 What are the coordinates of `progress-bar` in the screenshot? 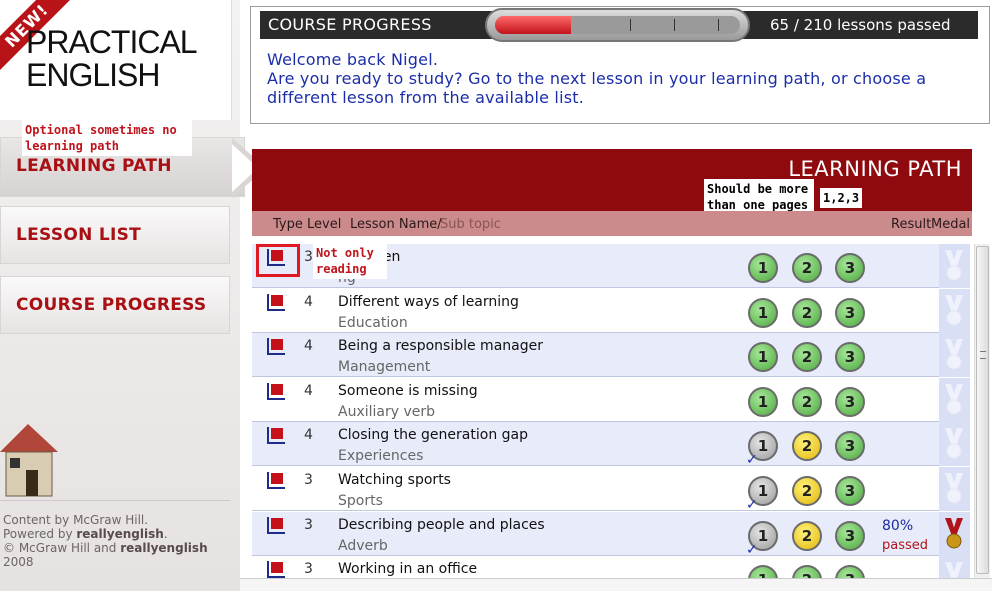 It's located at (617, 25).